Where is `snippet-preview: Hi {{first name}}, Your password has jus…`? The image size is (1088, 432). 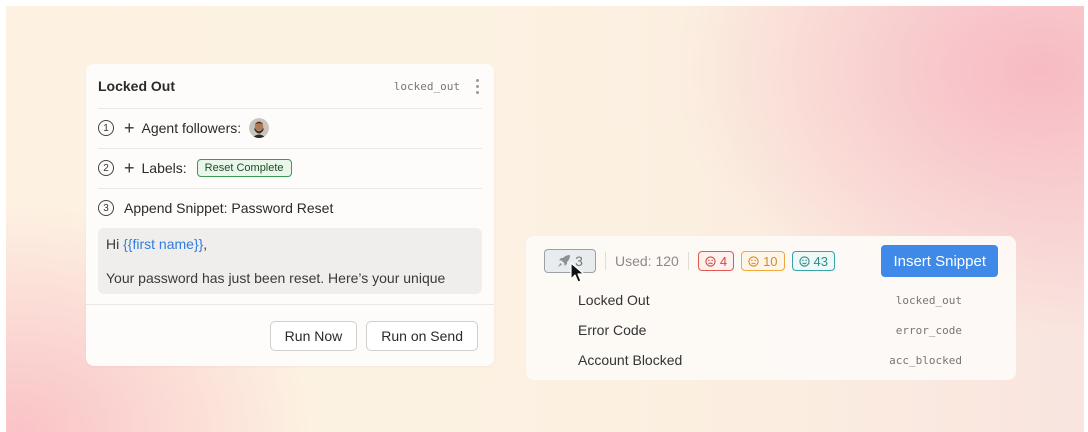
snippet-preview: Hi {{first name}}, Your password has jus… is located at coordinates (290, 261).